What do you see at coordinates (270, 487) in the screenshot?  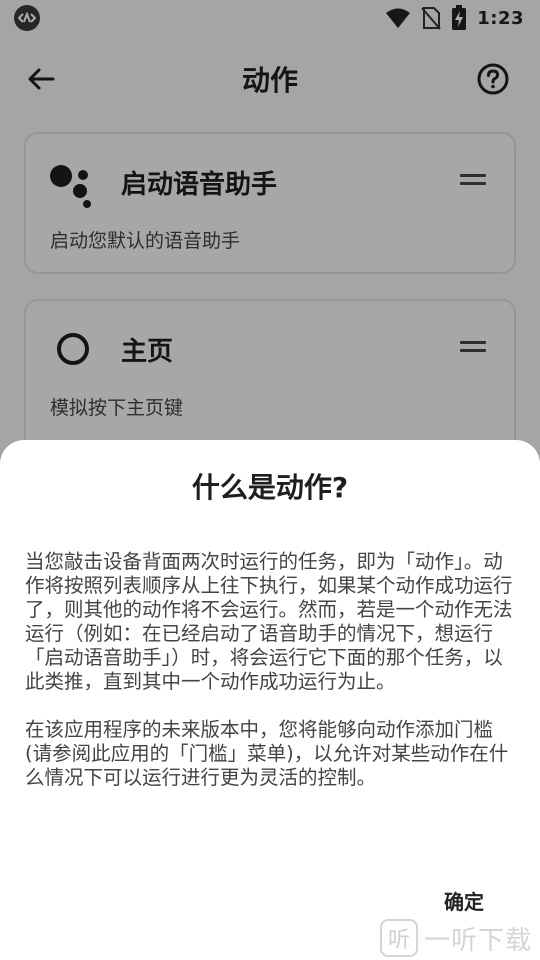 I see `dialog-title: 什么是动作?` at bounding box center [270, 487].